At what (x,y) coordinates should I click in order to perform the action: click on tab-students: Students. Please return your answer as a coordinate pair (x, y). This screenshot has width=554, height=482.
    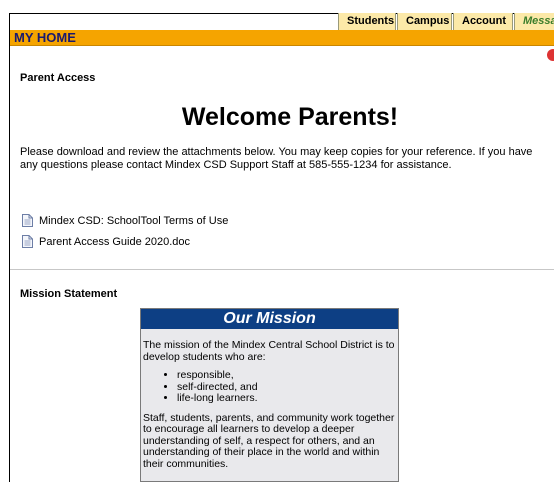
    Looking at the image, I should click on (367, 21).